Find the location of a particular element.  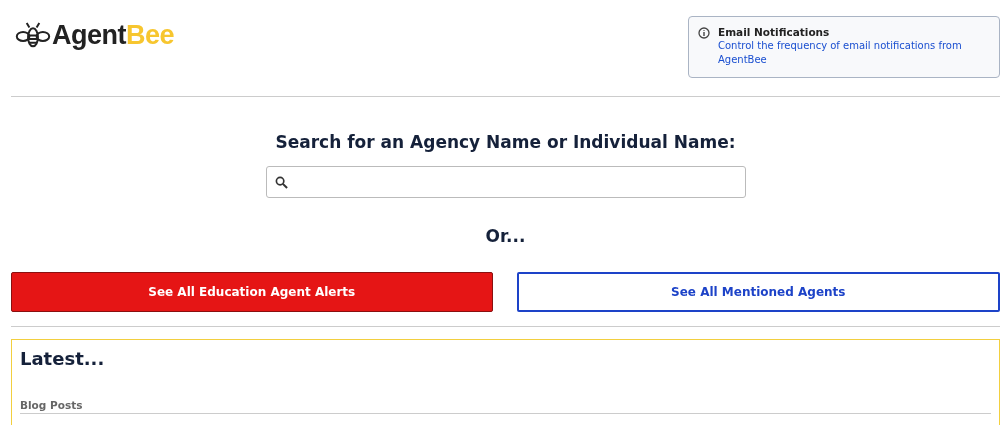

alerts-button: See All Mentioned Agents is located at coordinates (758, 292).